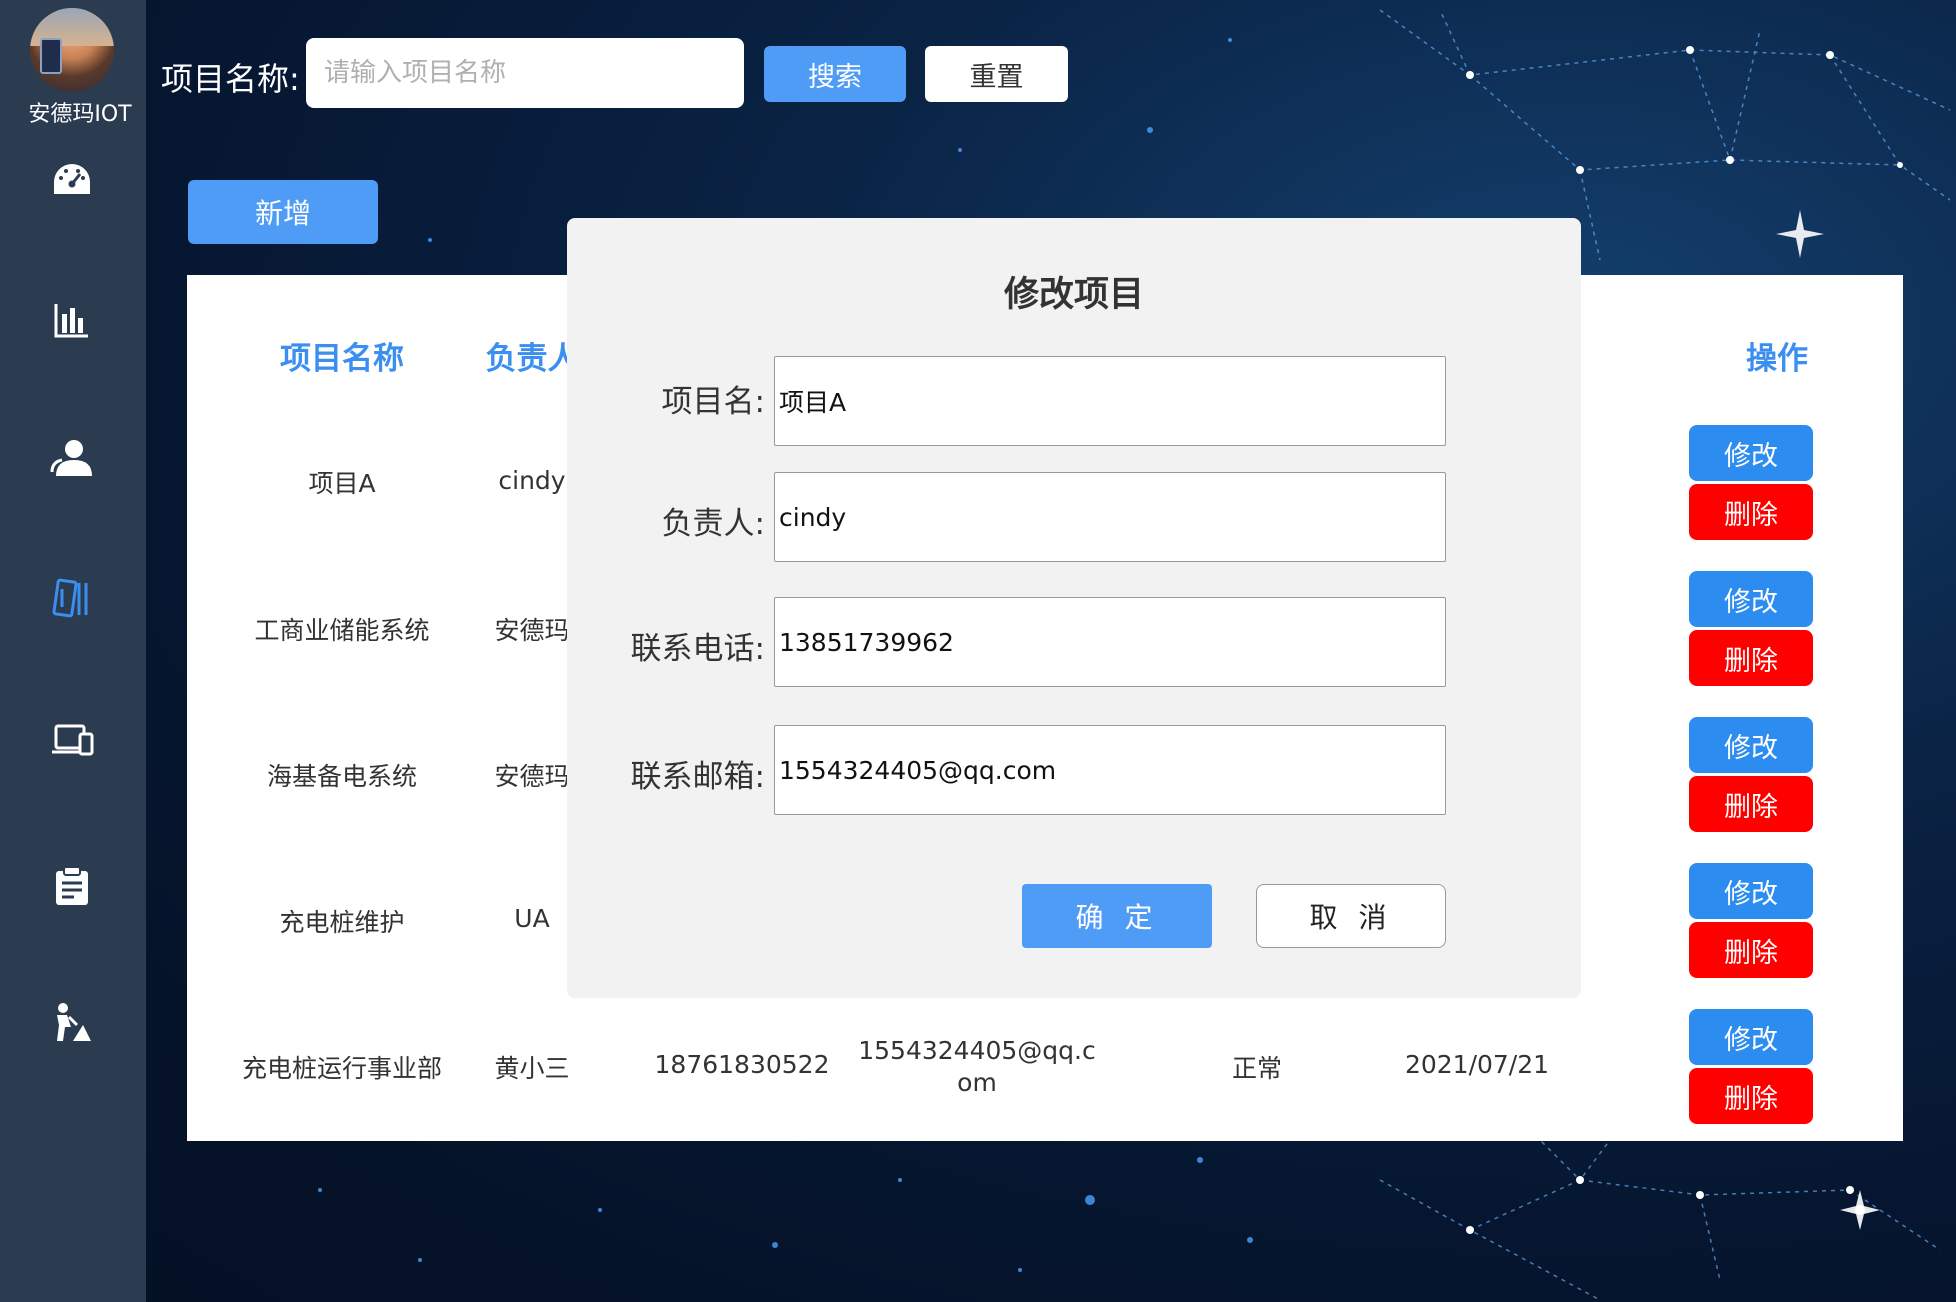 This screenshot has height=1302, width=1956. What do you see at coordinates (996, 74) in the screenshot?
I see `reset-button: 重置` at bounding box center [996, 74].